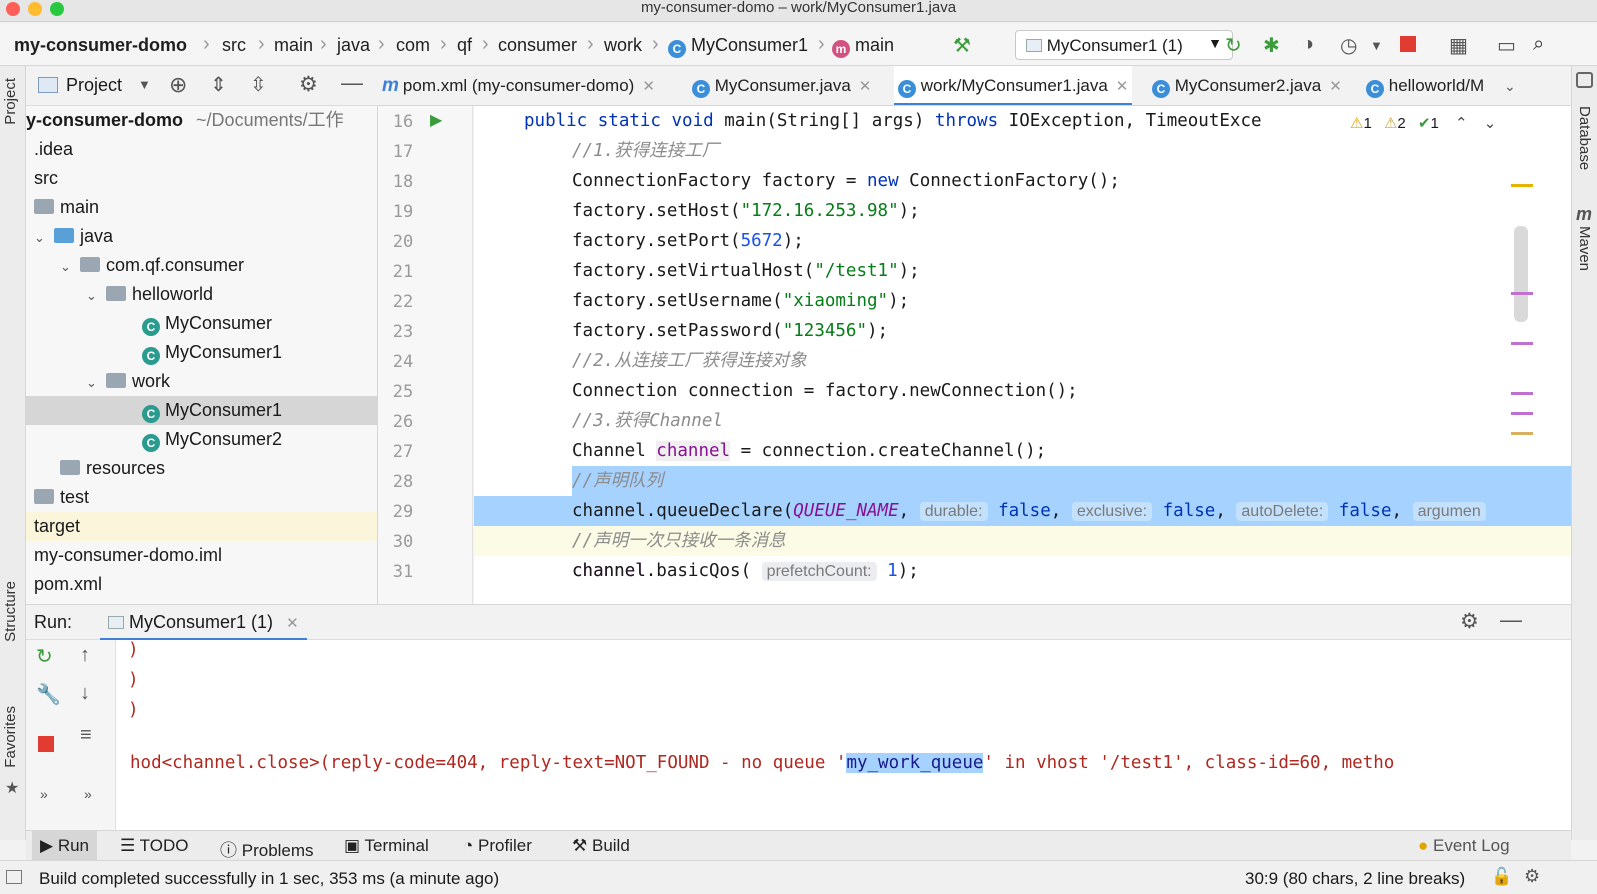 The width and height of the screenshot is (1597, 894). I want to click on chevron-down-icon: ⌄, so click(1490, 123).